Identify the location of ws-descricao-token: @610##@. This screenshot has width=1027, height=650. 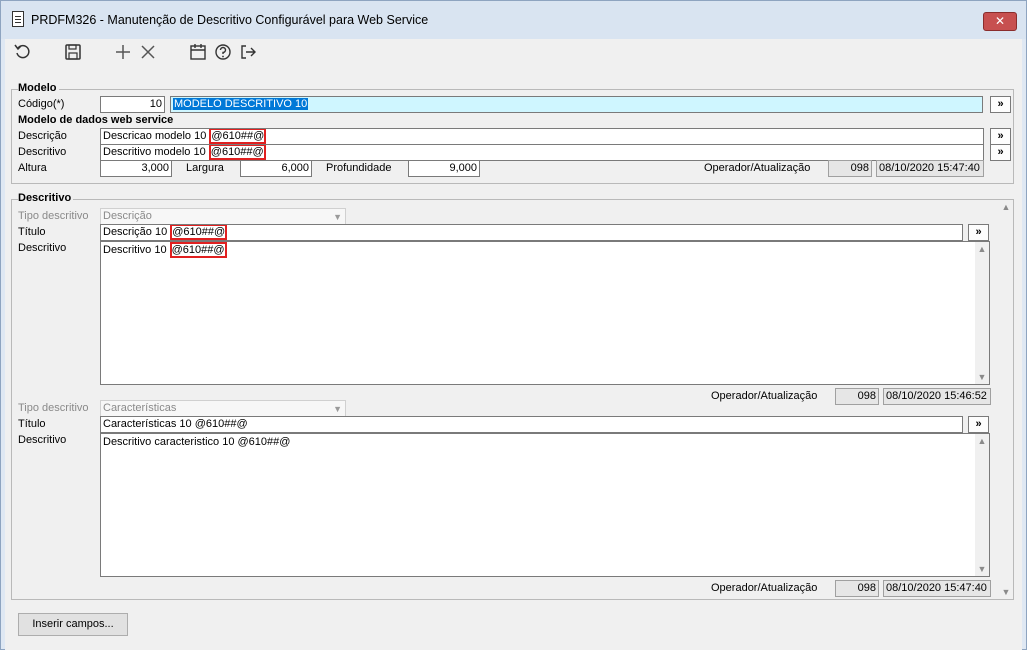
(238, 136).